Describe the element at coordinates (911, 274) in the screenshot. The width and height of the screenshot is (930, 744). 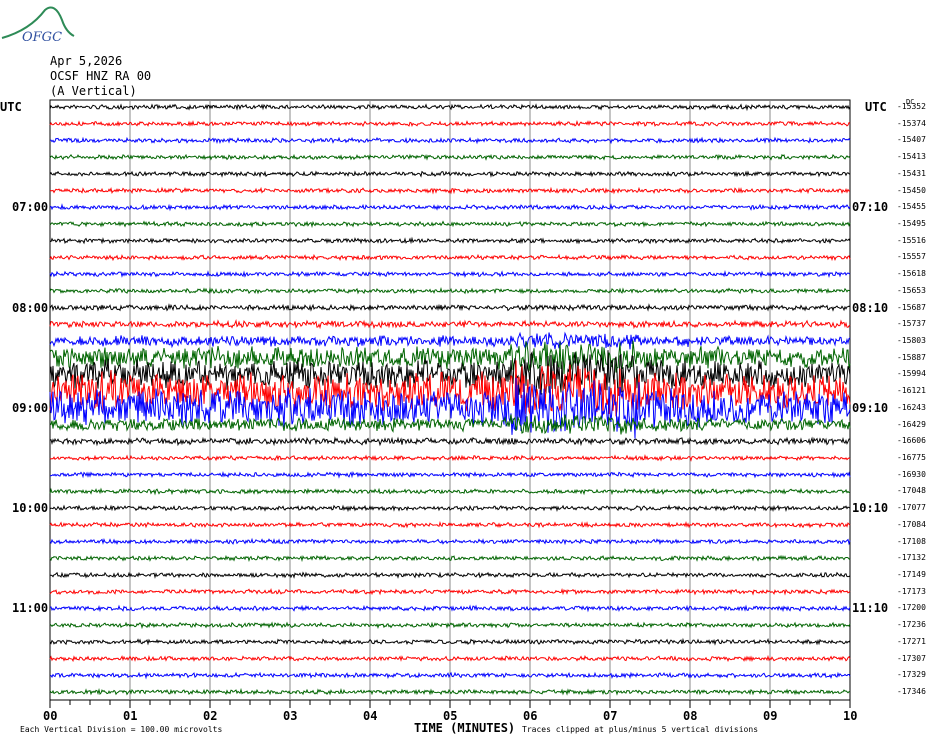
I see `dc-offset-label: -15618` at that location.